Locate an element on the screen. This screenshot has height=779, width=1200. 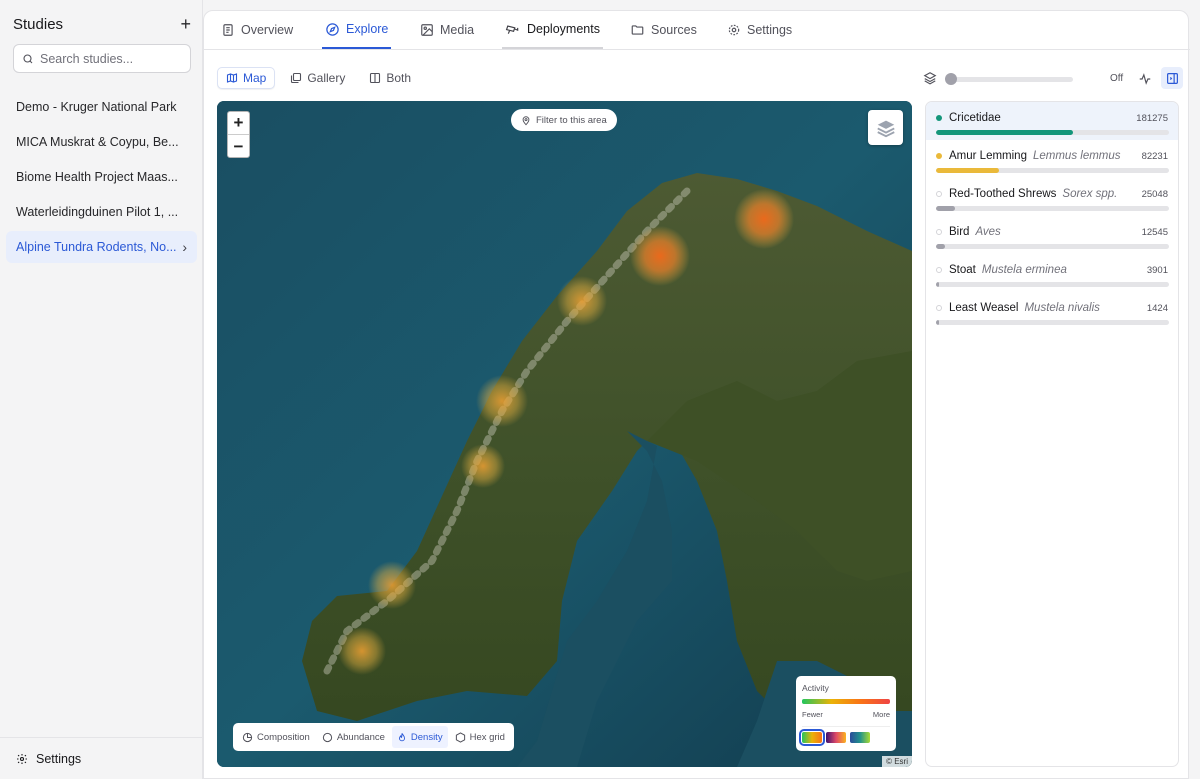
species-row: Least Weasel Mustela nivalis 1424 is located at coordinates (1052, 311).